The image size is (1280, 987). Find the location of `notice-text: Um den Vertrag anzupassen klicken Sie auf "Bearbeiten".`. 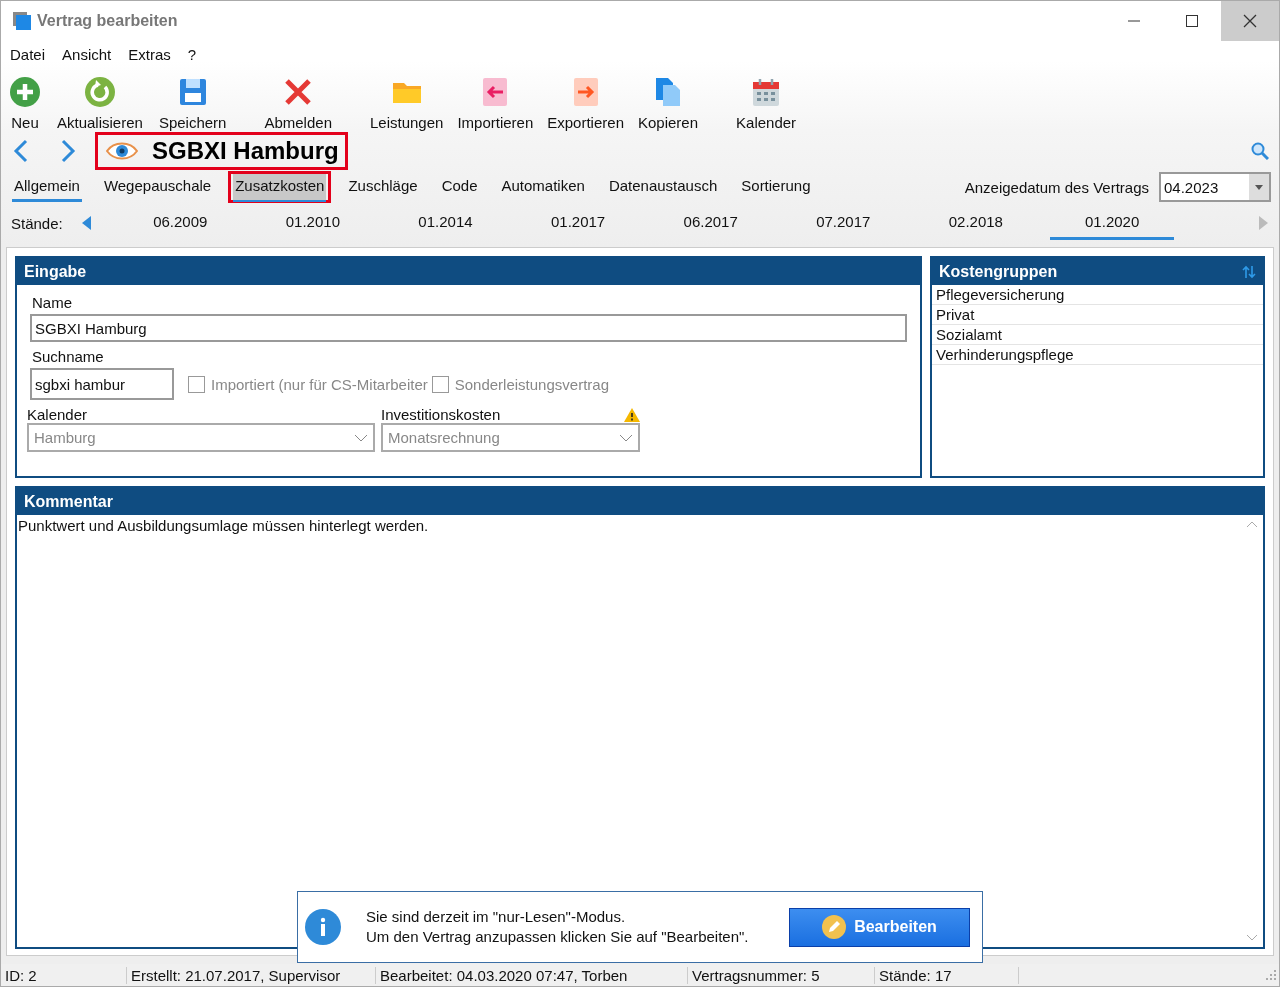

notice-text: Um den Vertrag anzupassen klicken Sie auf "Bearbeiten". is located at coordinates (558, 937).